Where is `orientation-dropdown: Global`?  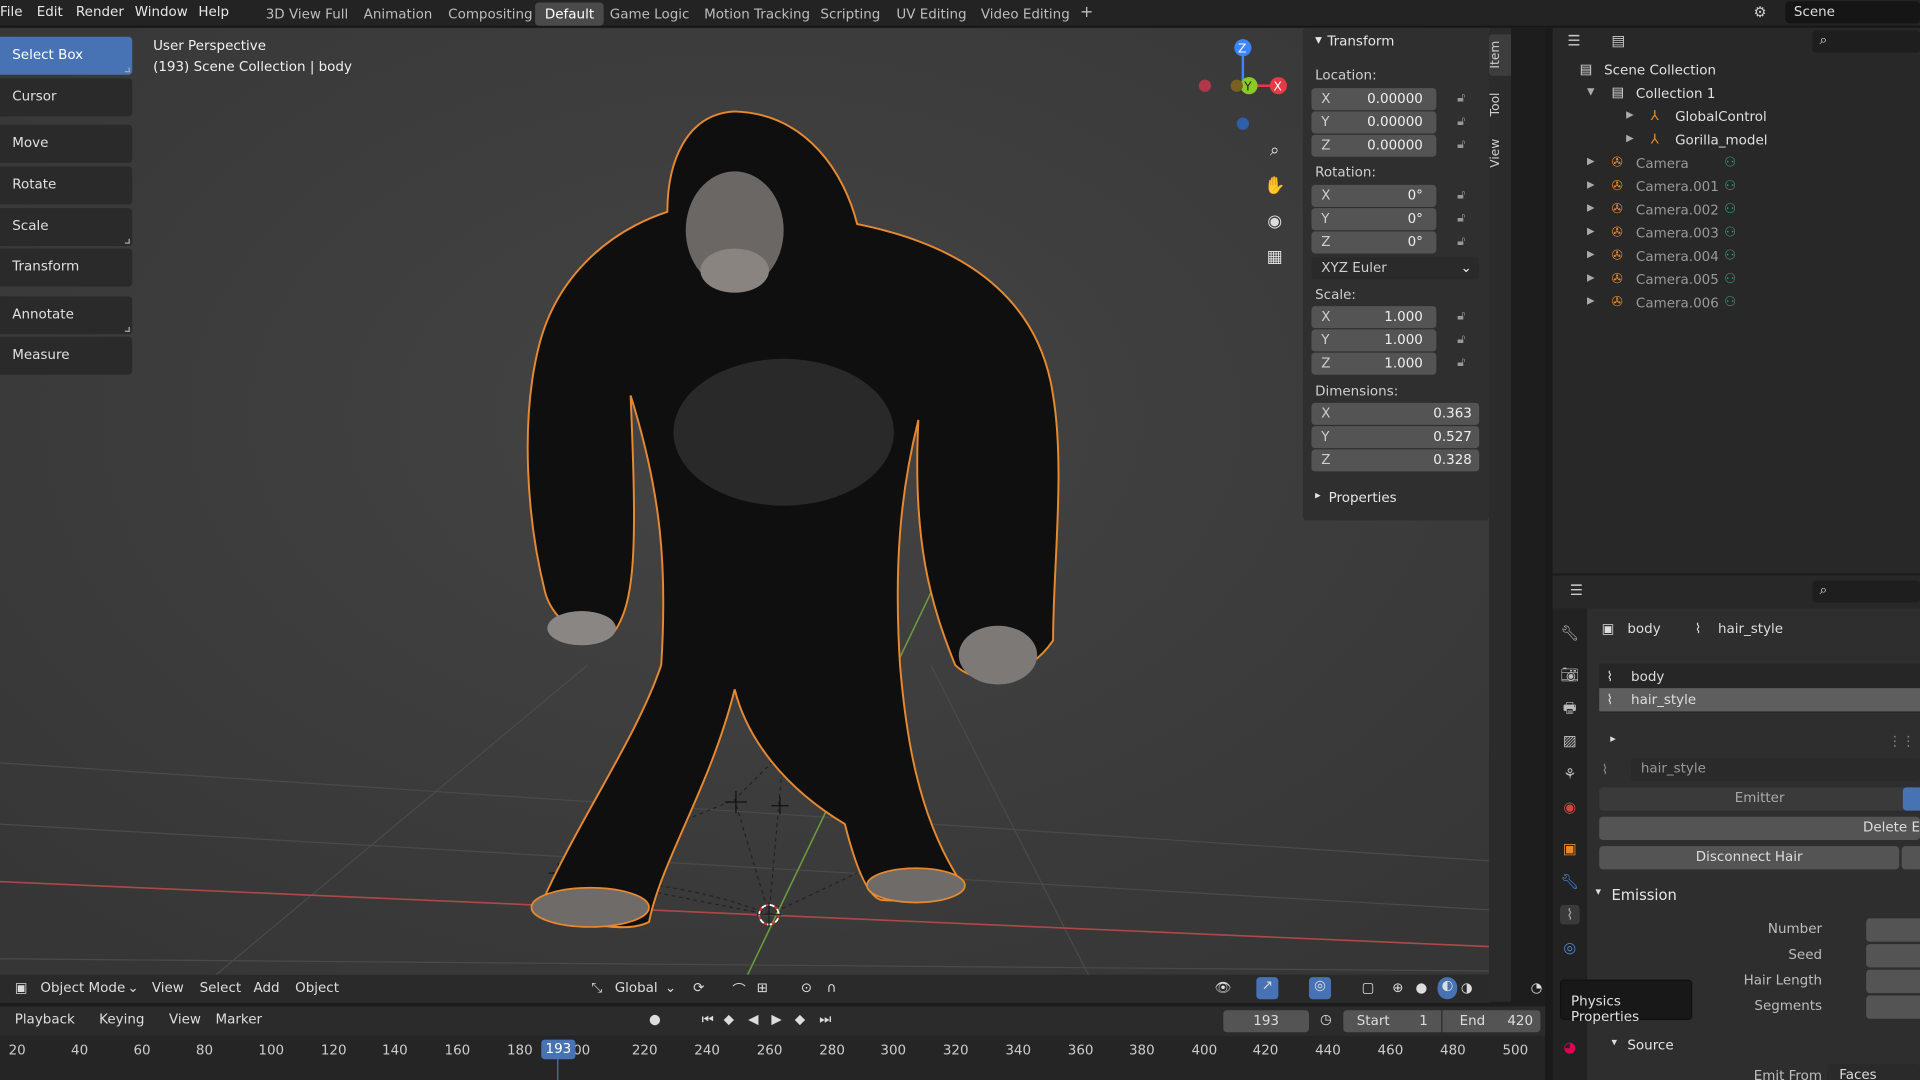 orientation-dropdown: Global is located at coordinates (636, 988).